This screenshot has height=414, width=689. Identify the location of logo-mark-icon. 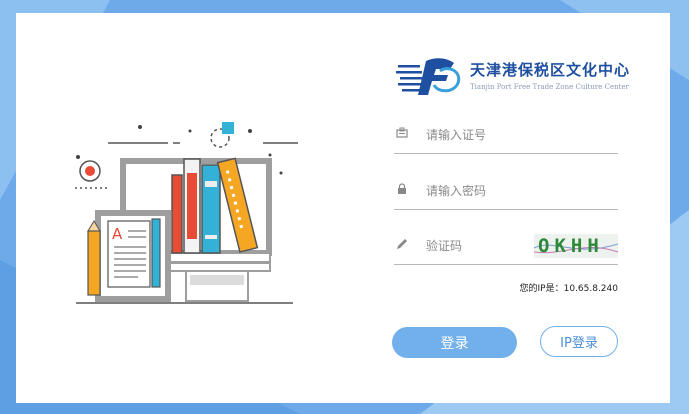
(428, 76).